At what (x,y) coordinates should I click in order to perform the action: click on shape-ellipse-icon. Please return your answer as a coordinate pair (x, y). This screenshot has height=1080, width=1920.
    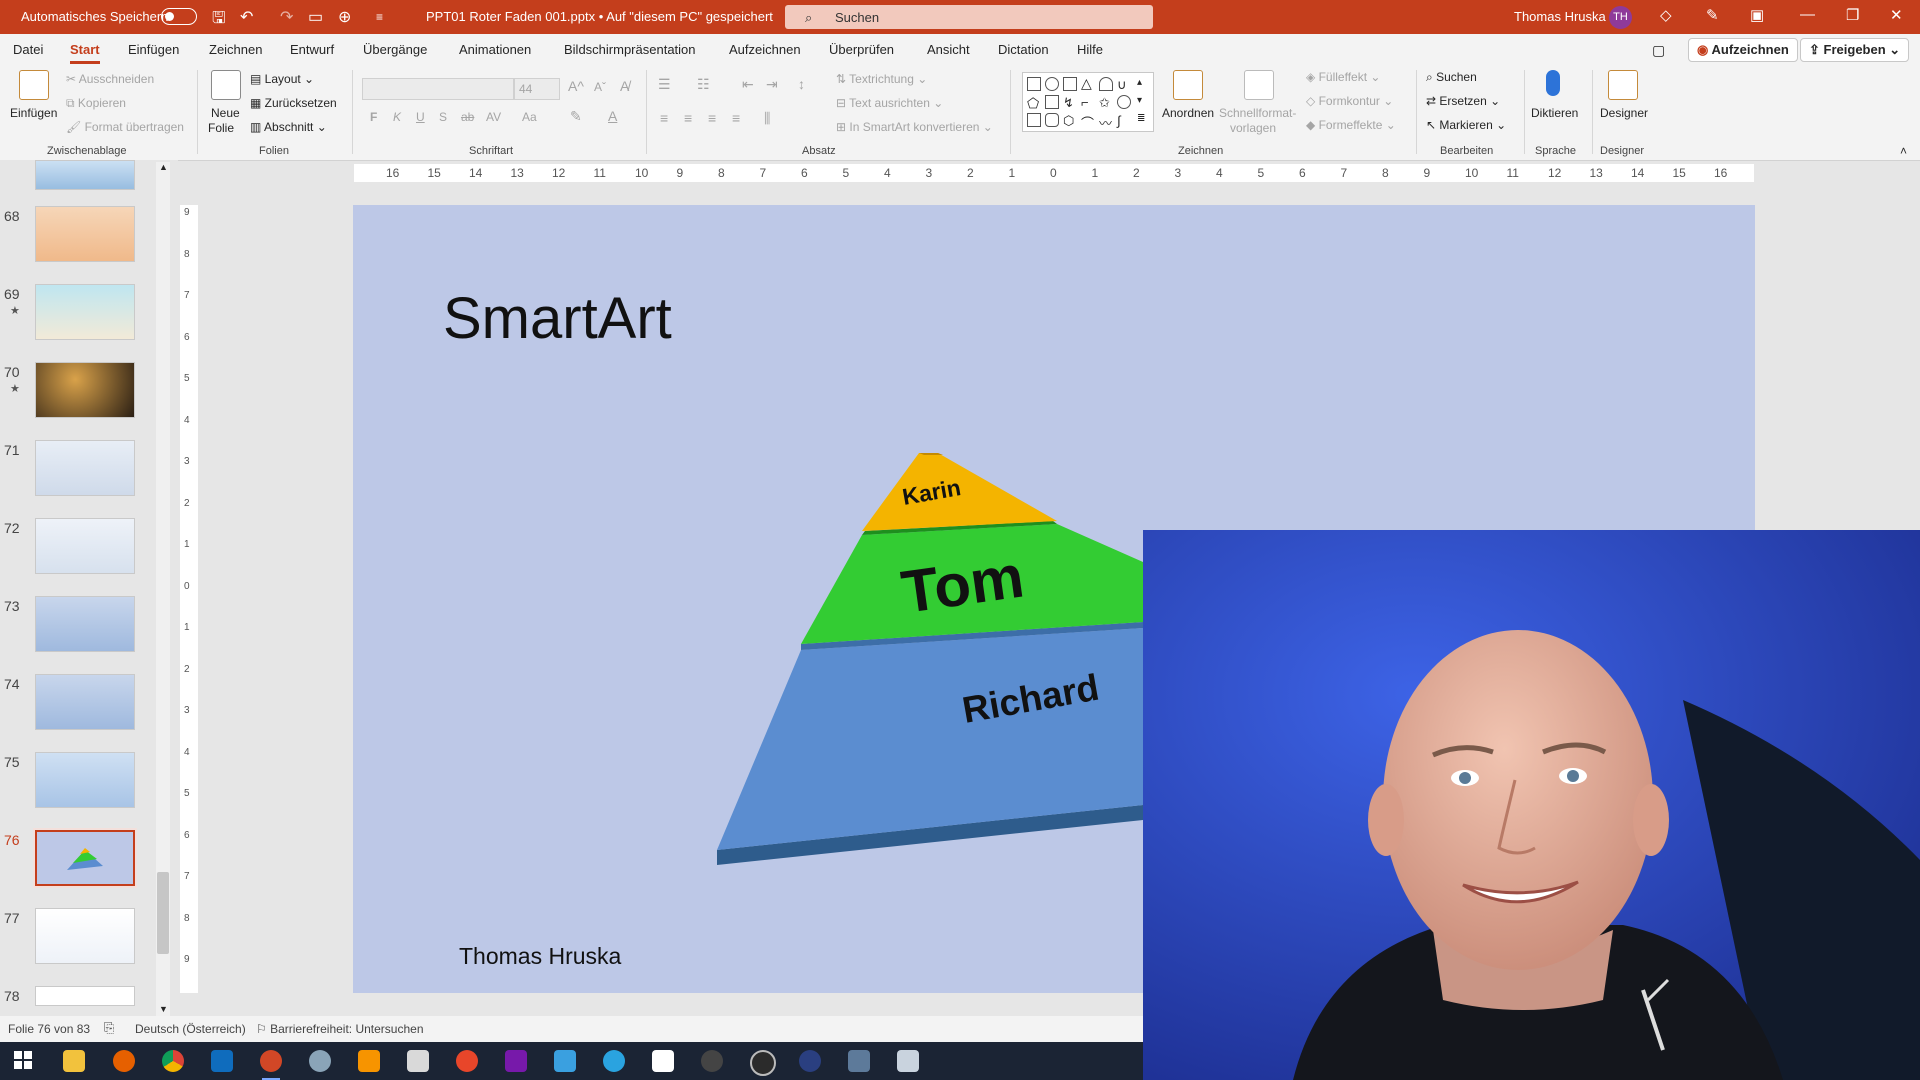
    Looking at the image, I should click on (1124, 102).